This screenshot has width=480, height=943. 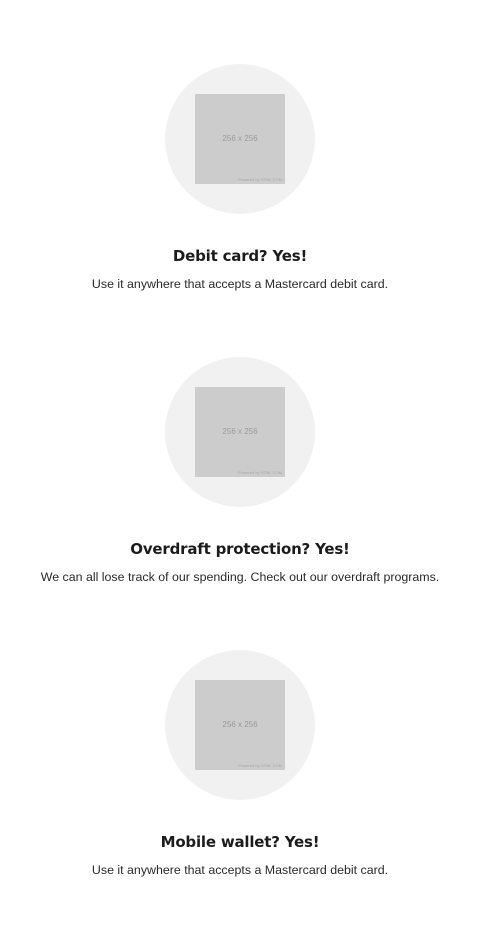 What do you see at coordinates (240, 549) in the screenshot?
I see `feature-title: Overdraft protection? Yes!` at bounding box center [240, 549].